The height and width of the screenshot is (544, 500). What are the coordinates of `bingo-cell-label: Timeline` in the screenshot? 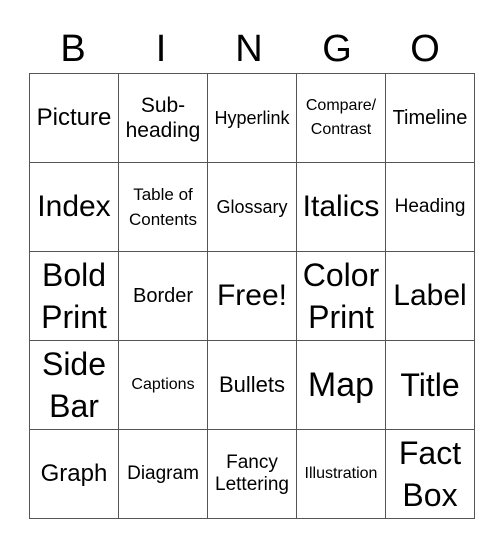 It's located at (430, 118).